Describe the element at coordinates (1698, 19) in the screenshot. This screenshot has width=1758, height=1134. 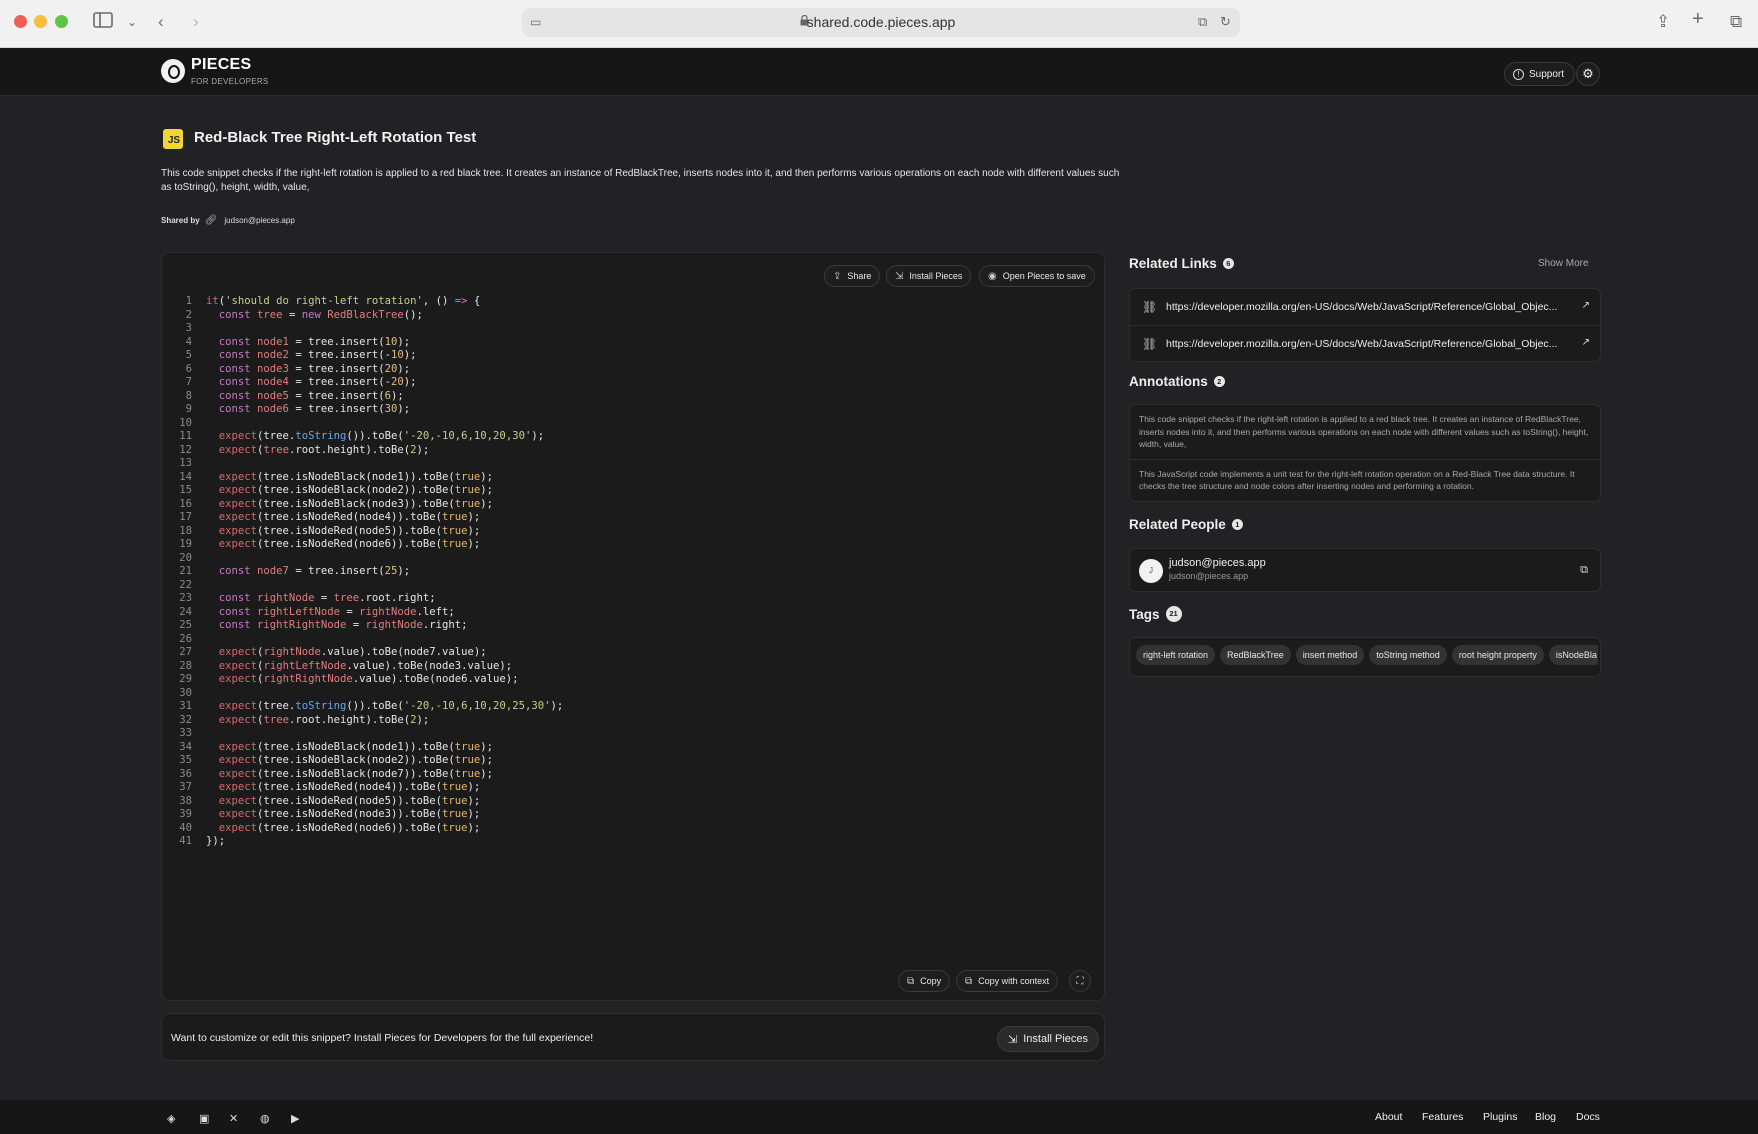
I see `new-tab-icon: +` at that location.